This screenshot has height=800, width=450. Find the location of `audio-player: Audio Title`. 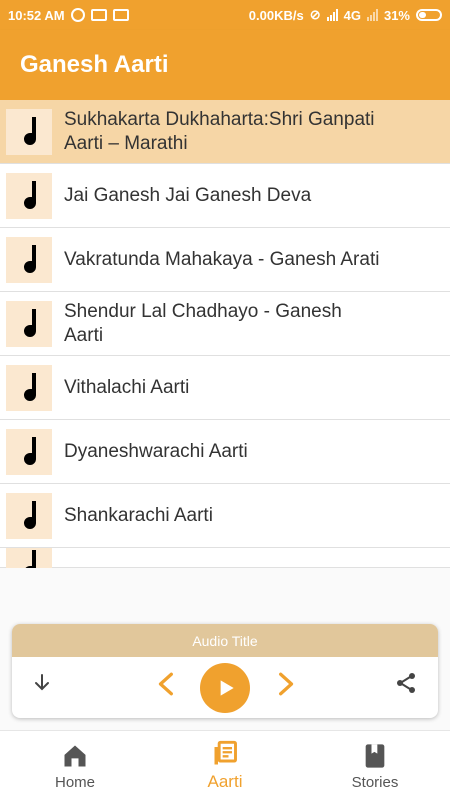

audio-player: Audio Title is located at coordinates (225, 671).